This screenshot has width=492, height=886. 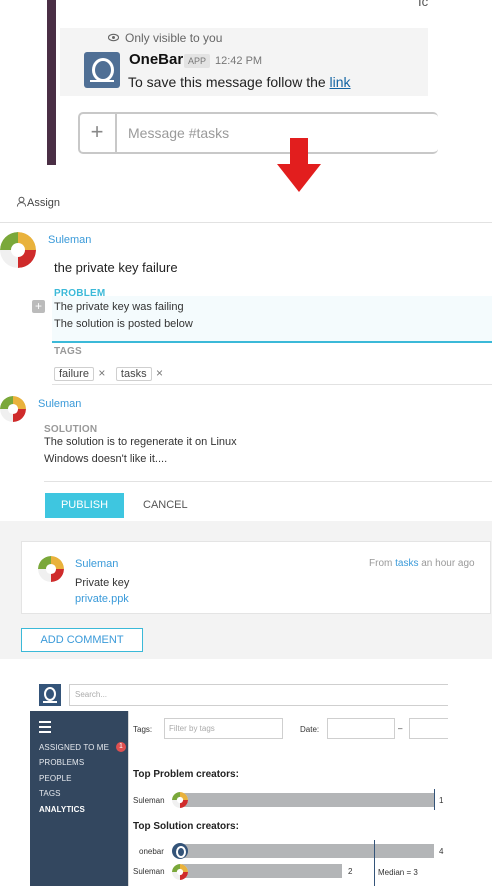 I want to click on date-filter-label: Date:, so click(x=310, y=729).